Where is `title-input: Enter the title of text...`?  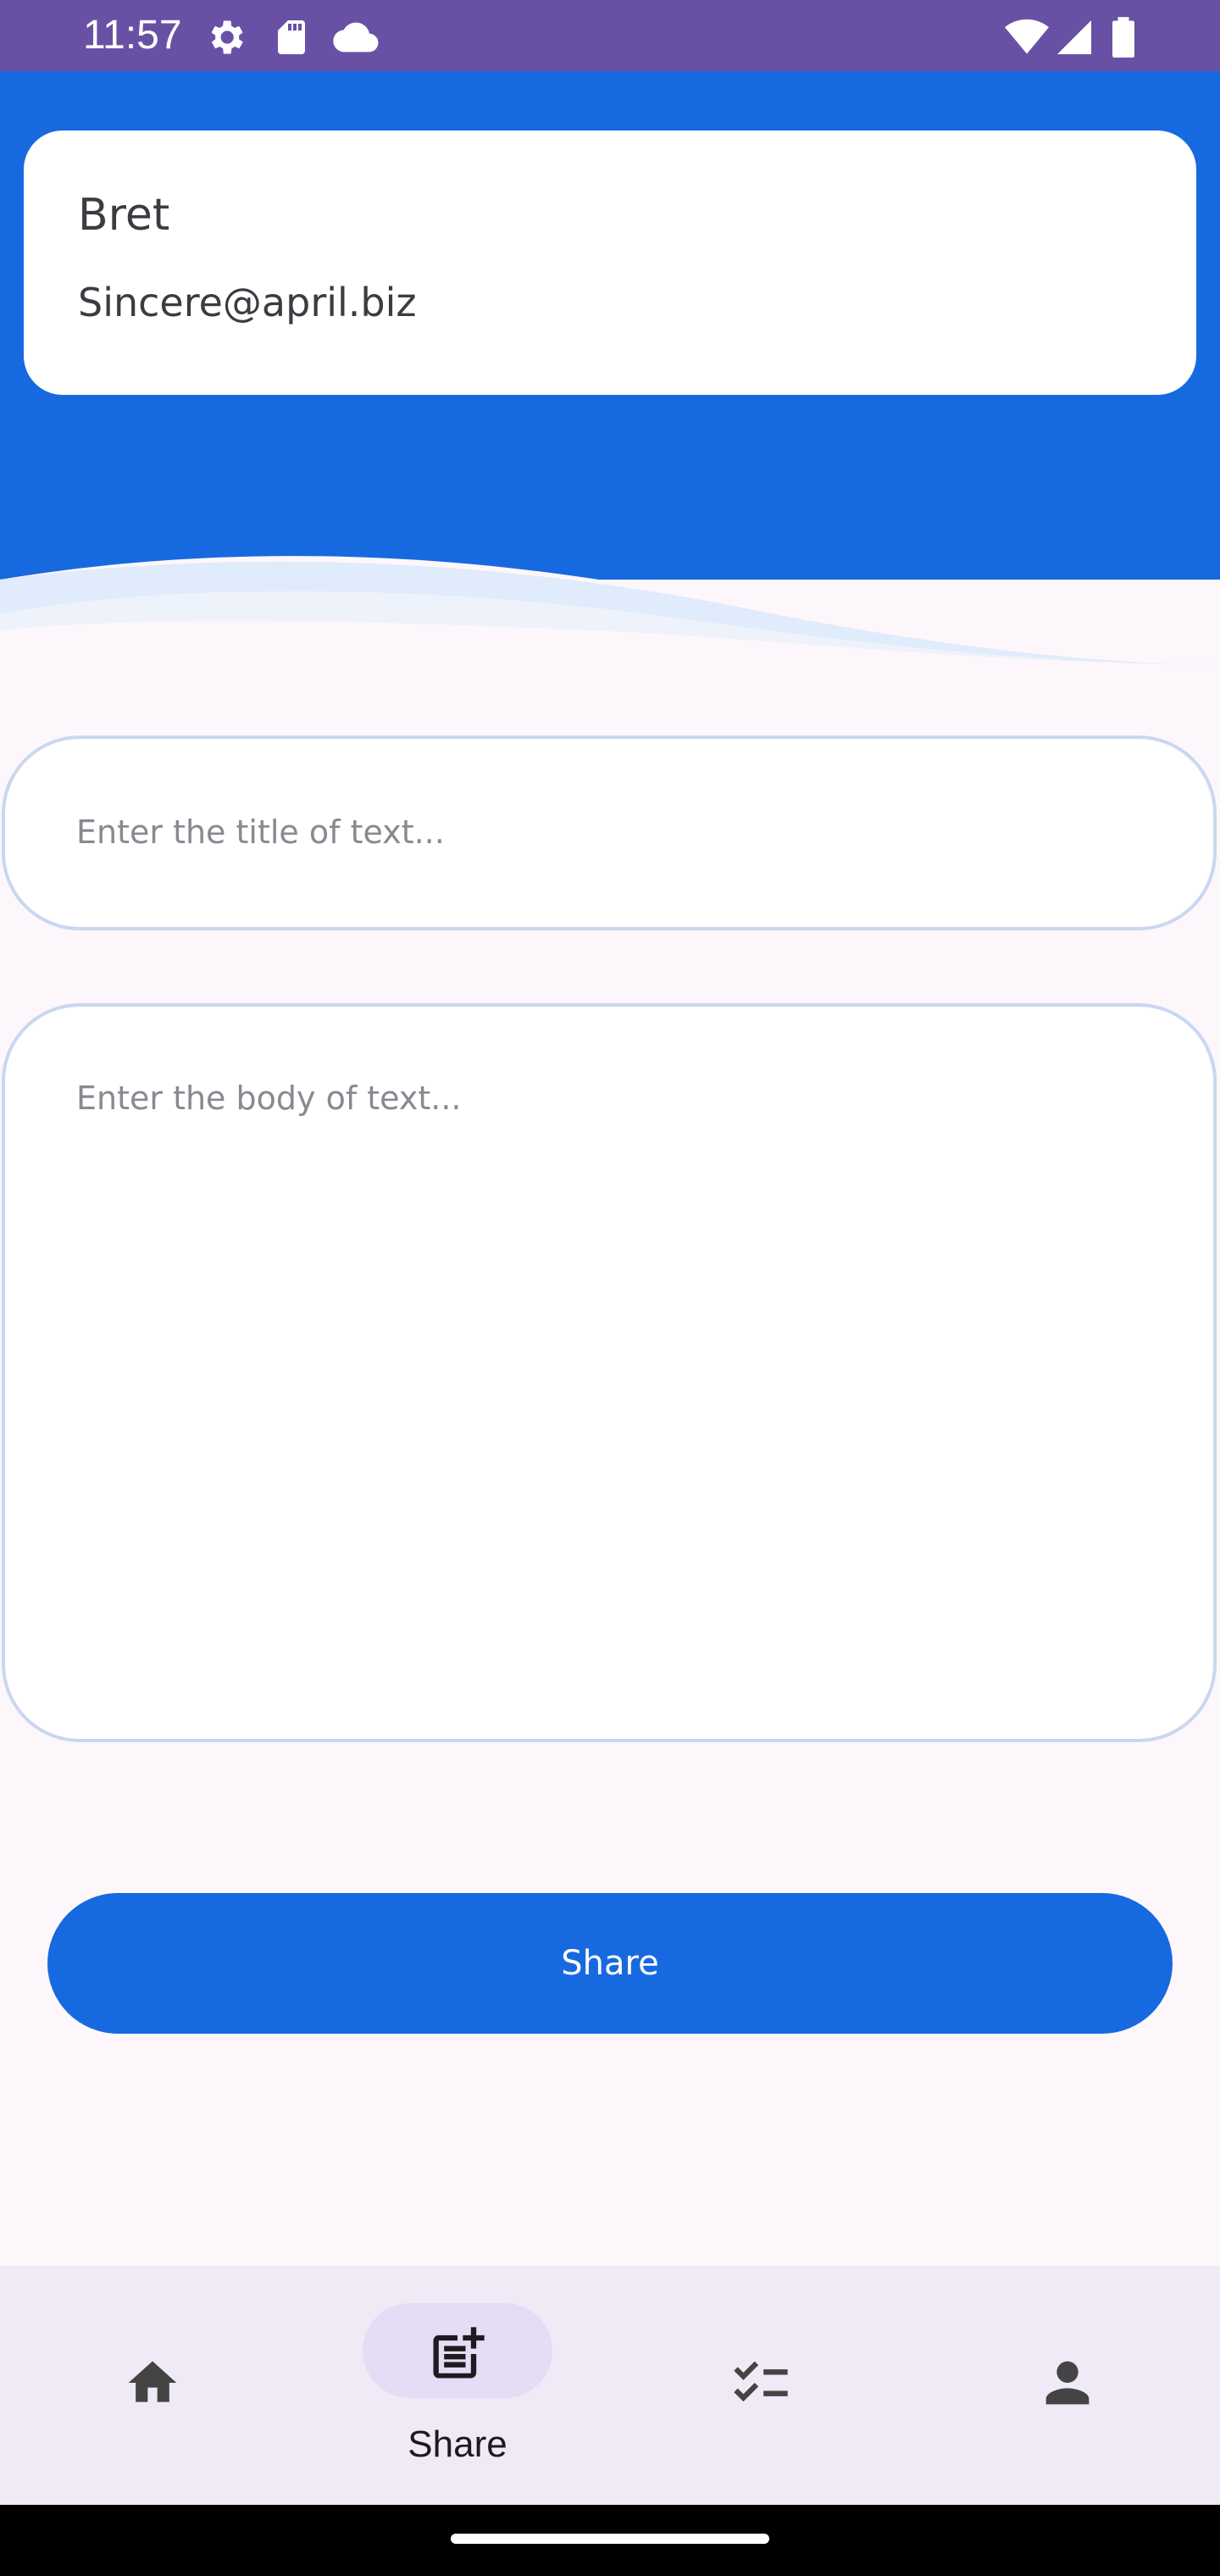 title-input: Enter the title of text... is located at coordinates (609, 833).